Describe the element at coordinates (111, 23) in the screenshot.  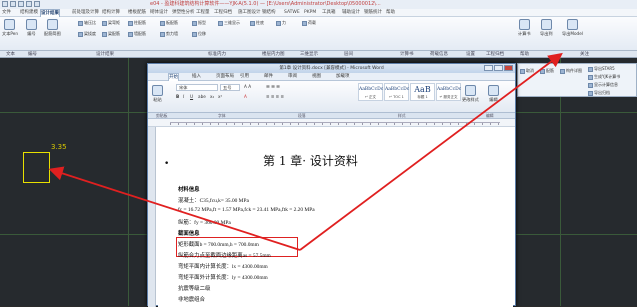
I see `ribbon-small-button: 梁弯矩` at that location.